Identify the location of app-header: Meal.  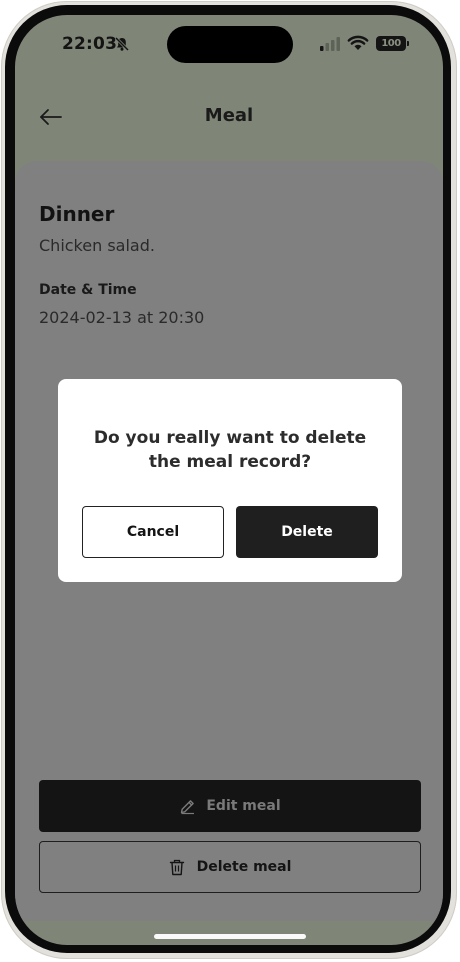
(229, 117).